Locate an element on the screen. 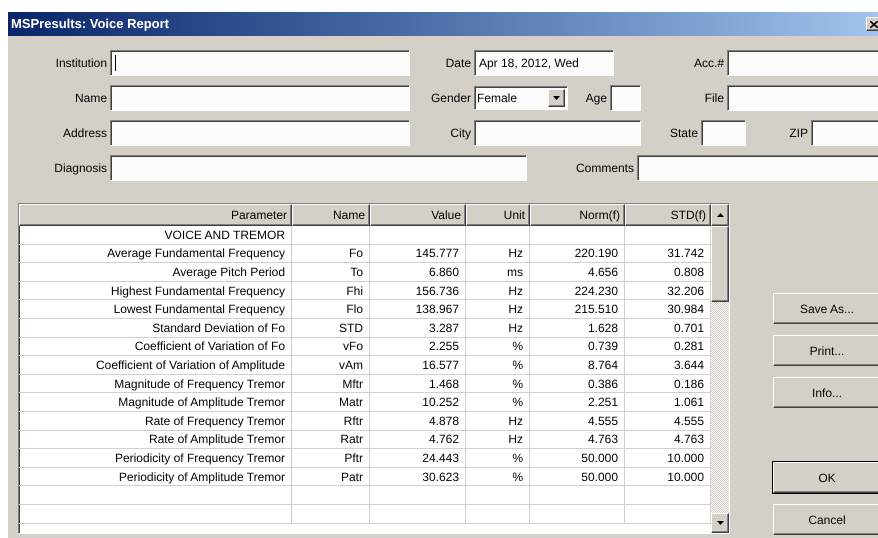 The image size is (878, 538). field-label: City is located at coordinates (460, 133).